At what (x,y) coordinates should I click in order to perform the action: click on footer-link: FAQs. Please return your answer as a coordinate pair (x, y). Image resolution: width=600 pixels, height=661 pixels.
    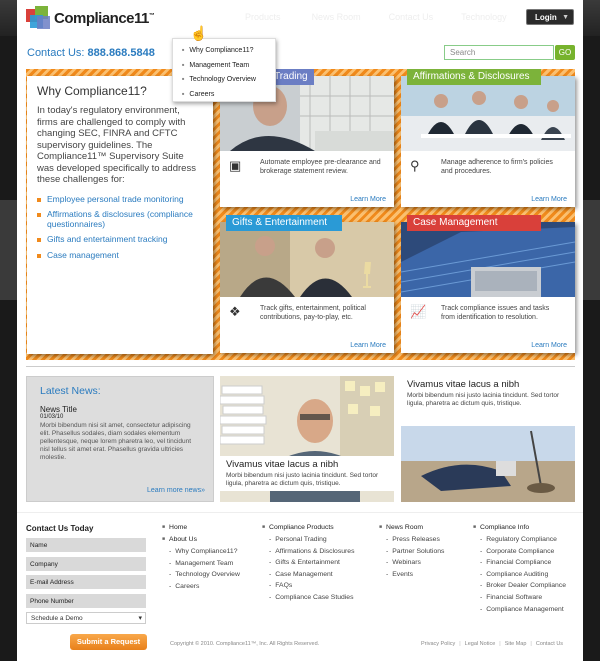
    Looking at the image, I should click on (308, 585).